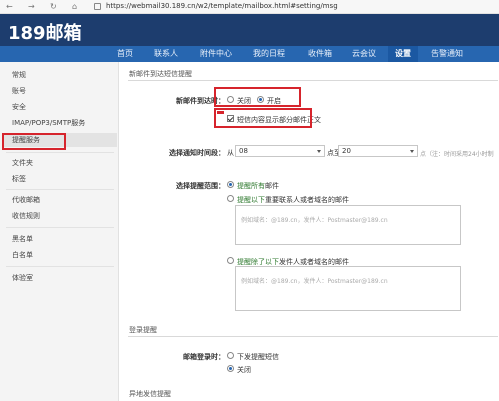 This screenshot has width=499, height=401. What do you see at coordinates (48, 123) in the screenshot?
I see `sidebar-item-imap: IMAP/POP3/SMTP服务` at bounding box center [48, 123].